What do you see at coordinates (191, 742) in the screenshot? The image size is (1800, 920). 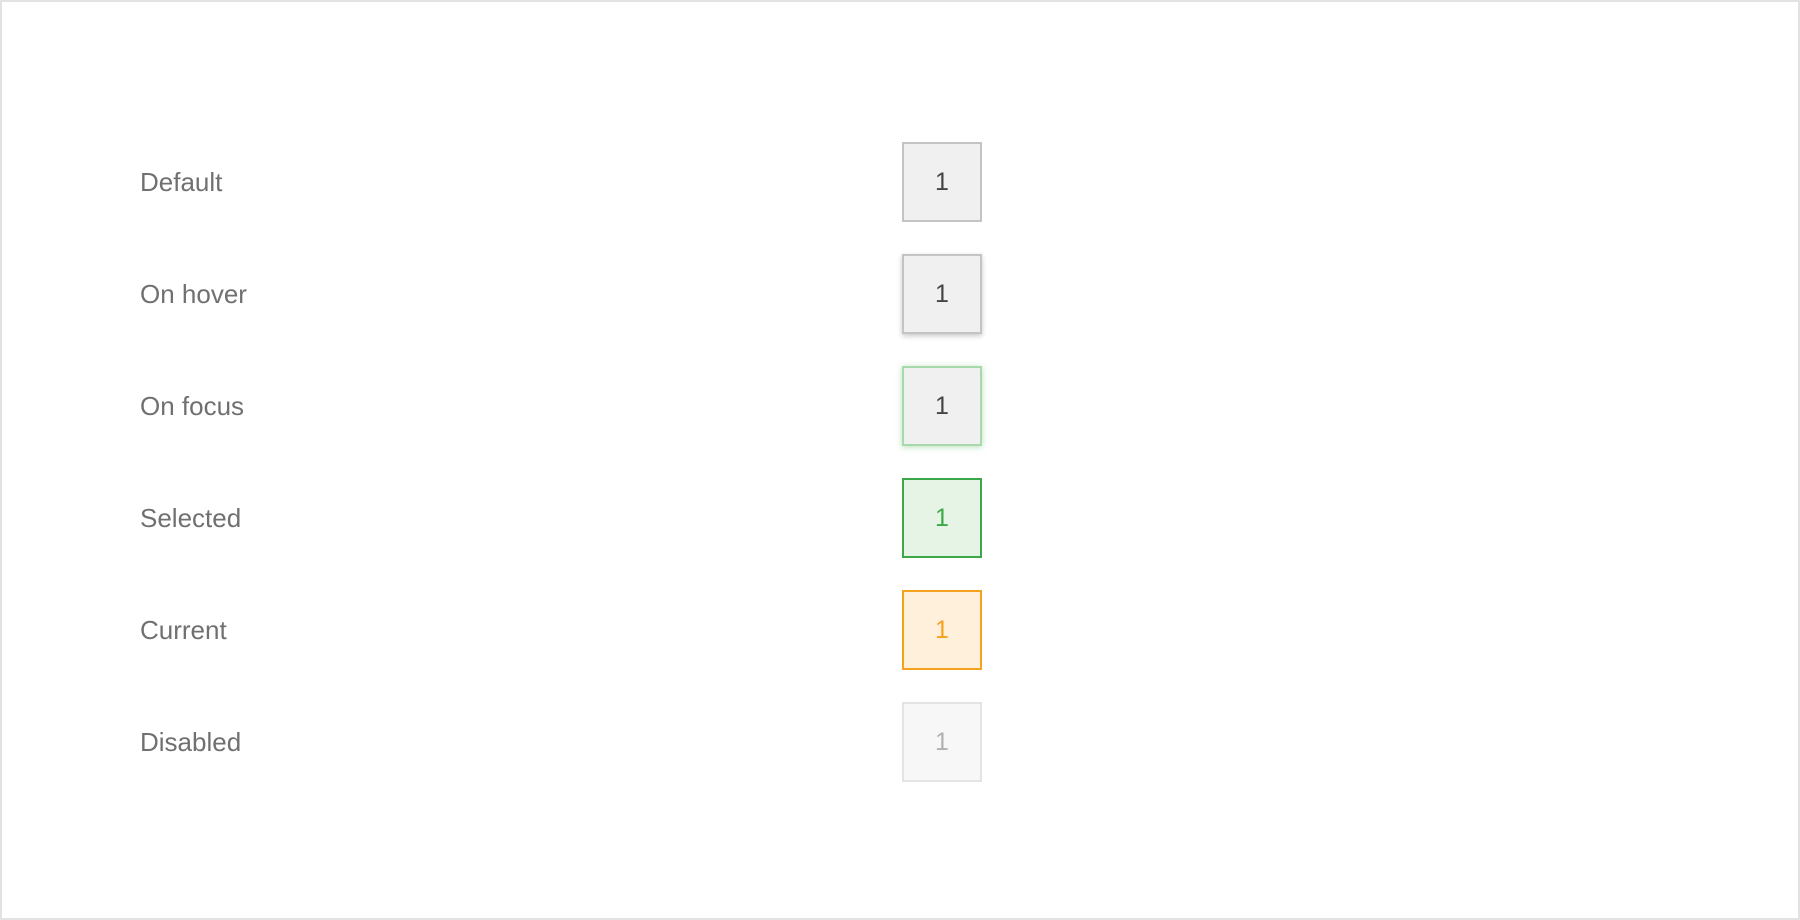 I see `state-label-disabled: Disabled` at bounding box center [191, 742].